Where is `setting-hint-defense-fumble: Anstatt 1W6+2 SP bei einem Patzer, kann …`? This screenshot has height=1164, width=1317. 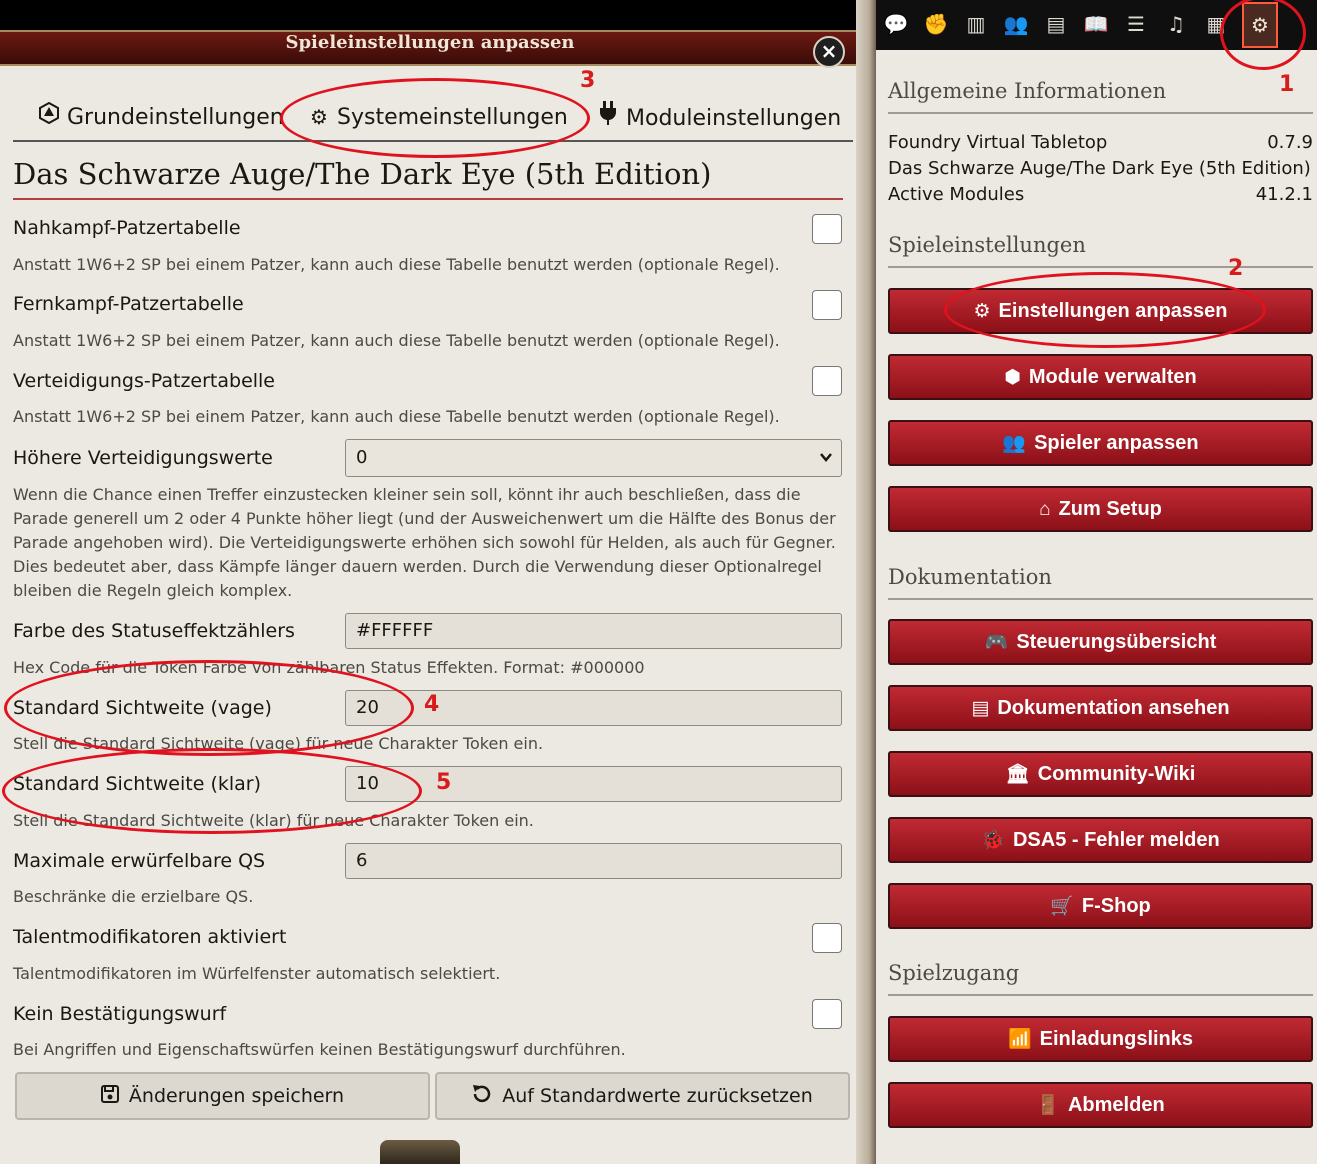 setting-hint-defense-fumble: Anstatt 1W6+2 SP bei einem Patzer, kann … is located at coordinates (396, 416).